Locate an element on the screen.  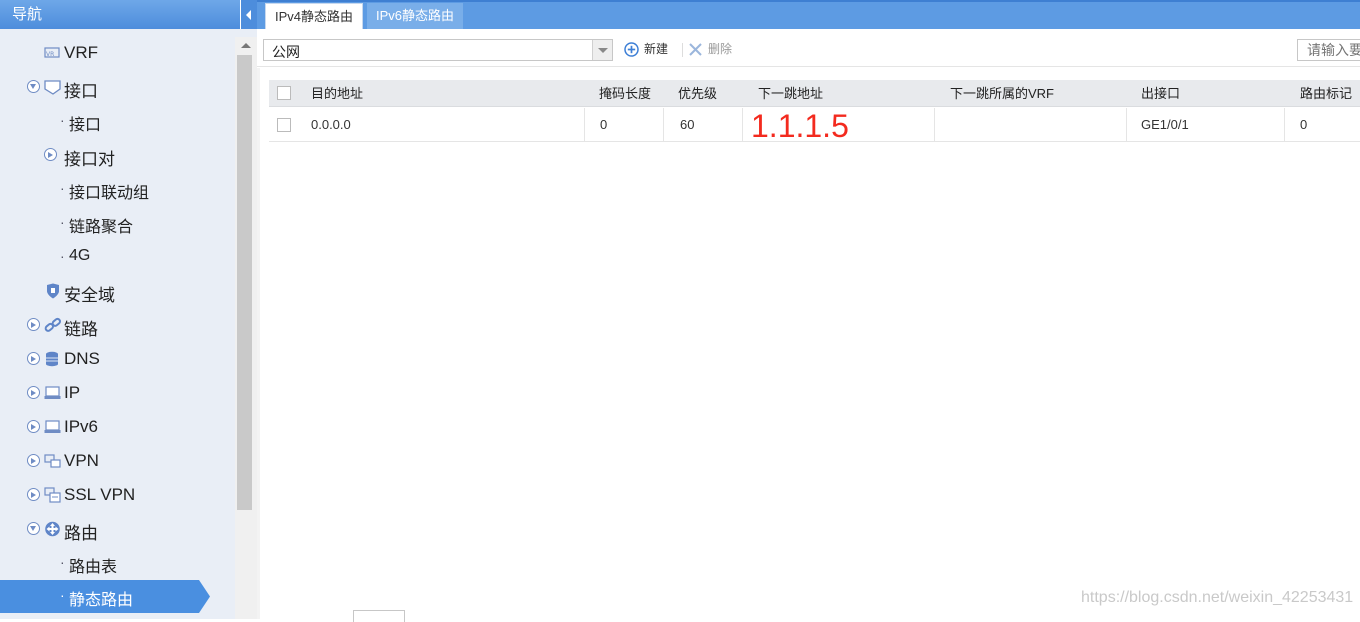
svg-text: VR is located at coordinates (50, 54).